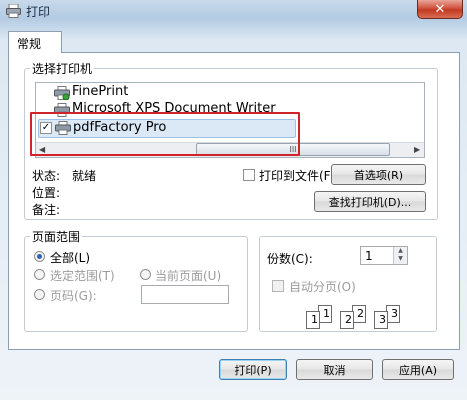  I want to click on radio-all, so click(39, 256).